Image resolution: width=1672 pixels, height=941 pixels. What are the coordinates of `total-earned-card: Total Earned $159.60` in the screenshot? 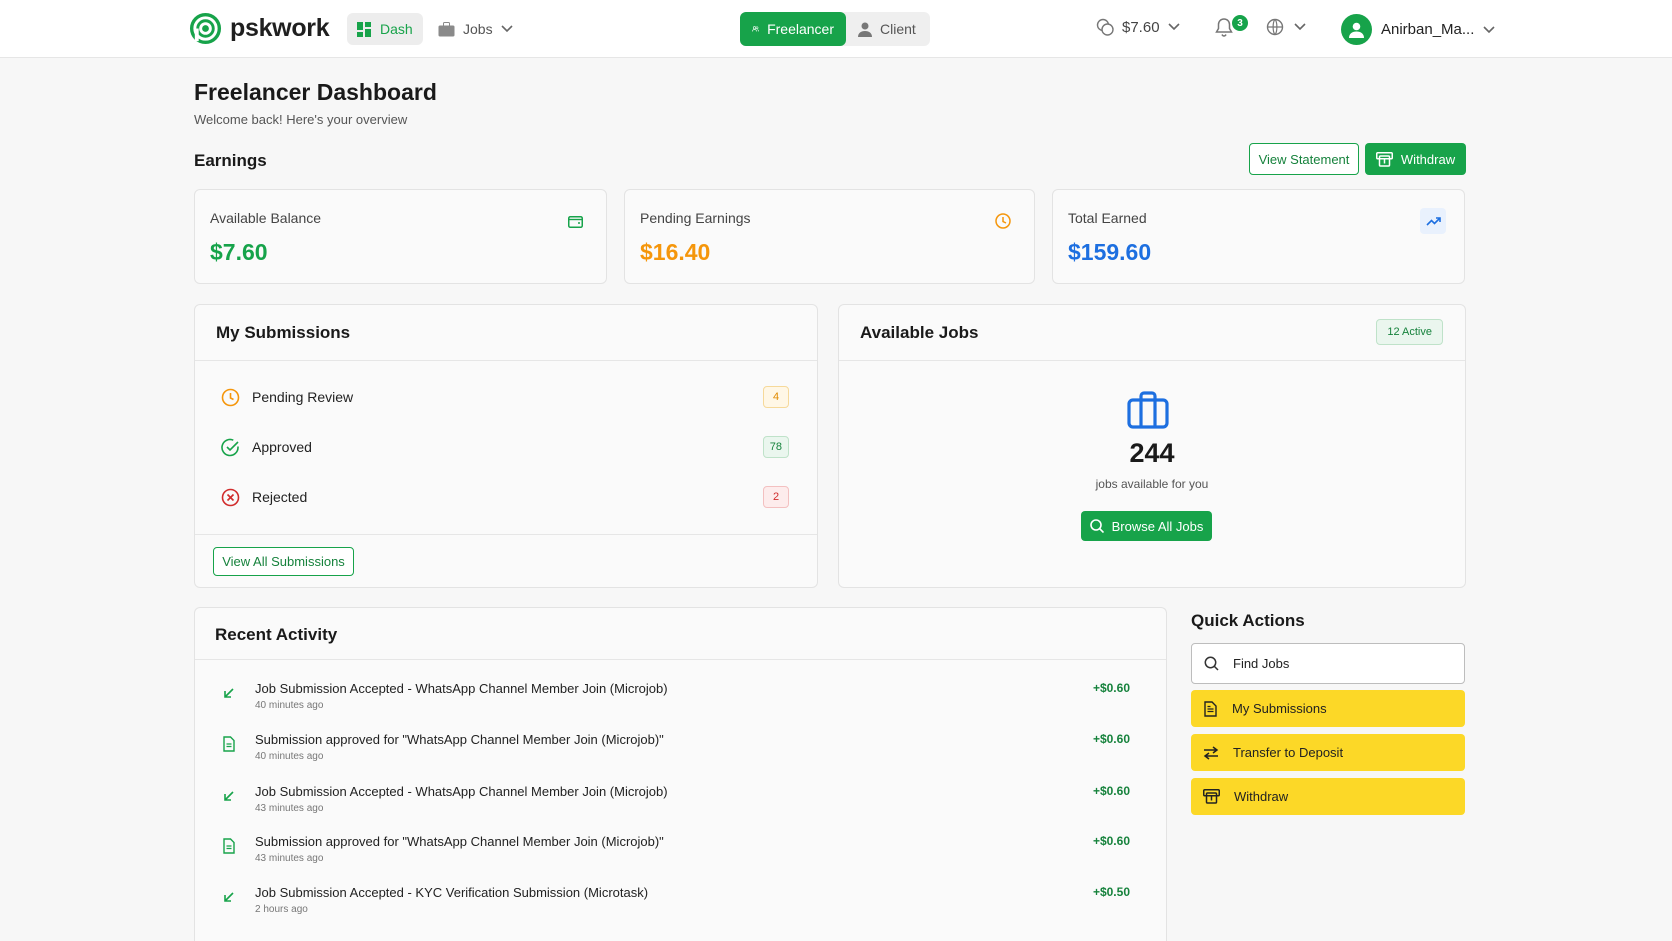 It's located at (1258, 236).